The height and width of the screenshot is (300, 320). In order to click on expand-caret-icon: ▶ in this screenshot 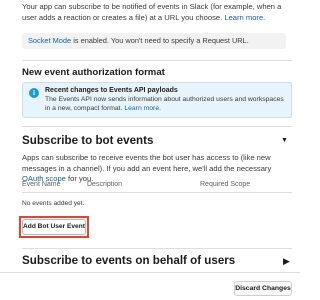, I will do `click(286, 261)`.